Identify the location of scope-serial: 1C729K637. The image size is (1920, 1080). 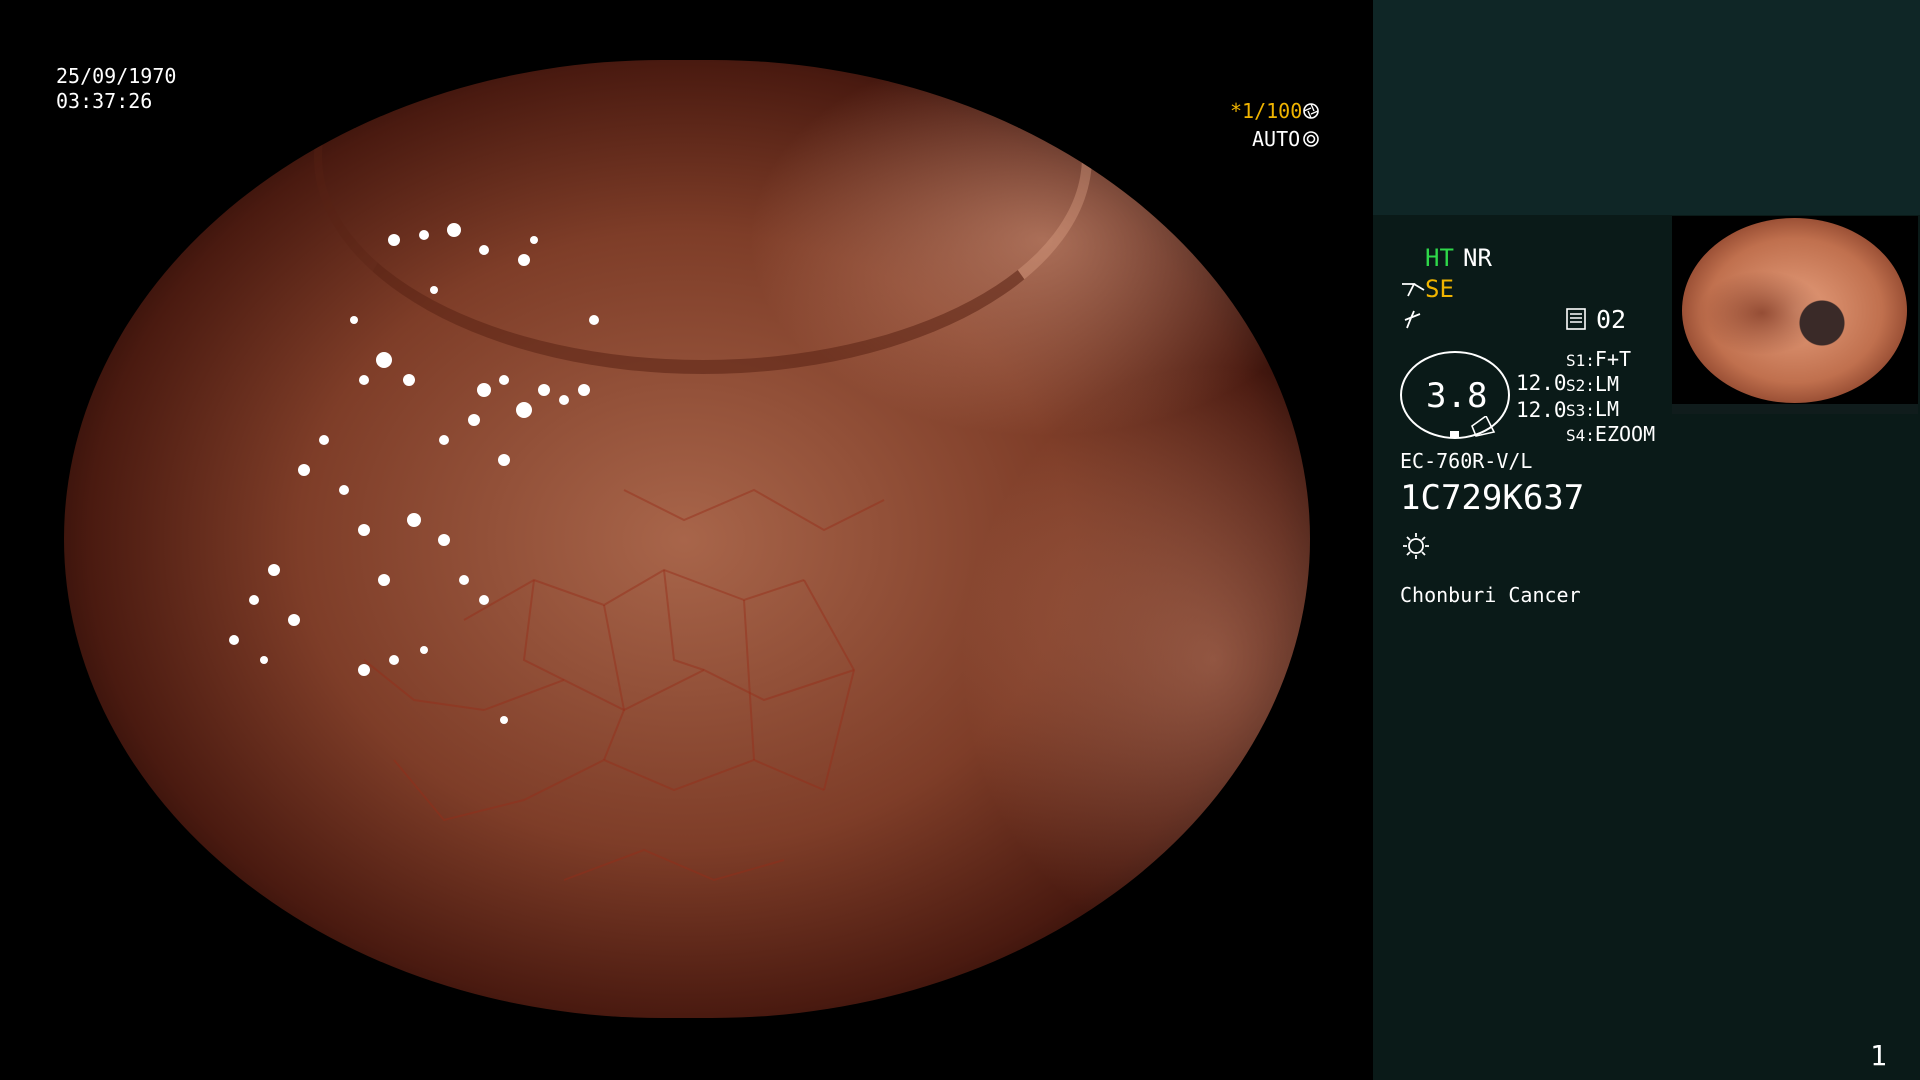
(1492, 498).